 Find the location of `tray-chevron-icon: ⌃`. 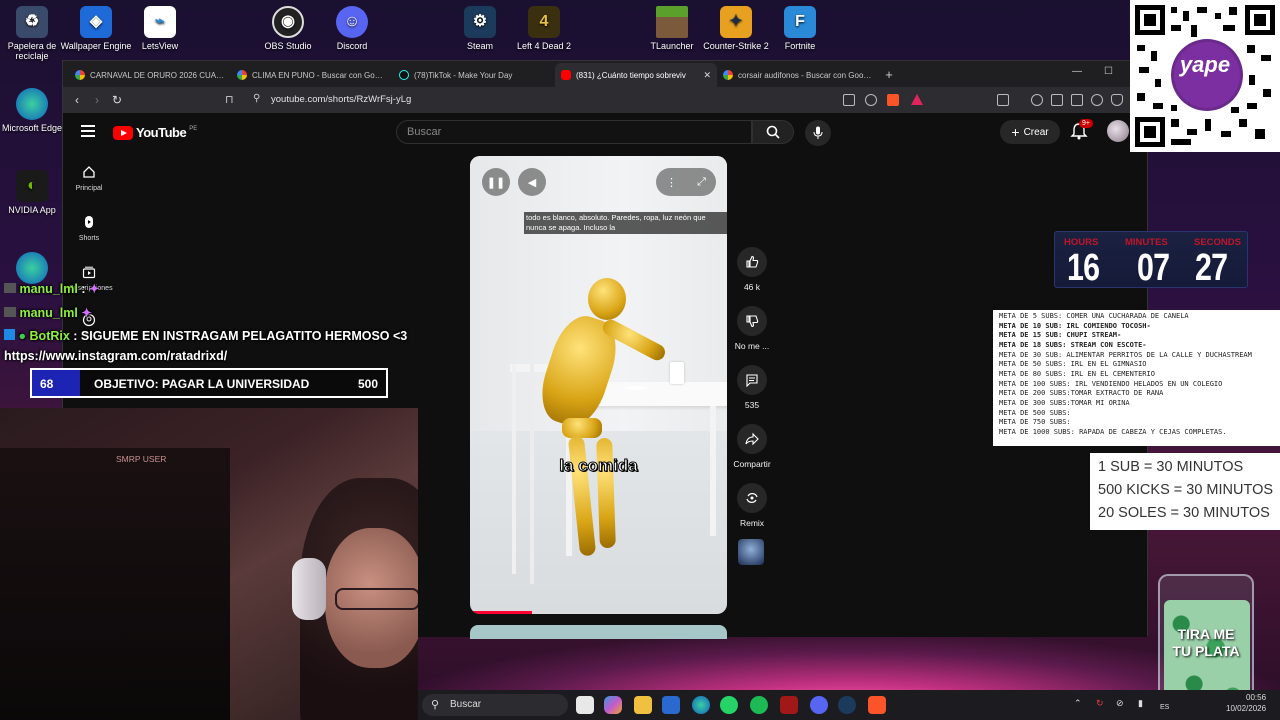

tray-chevron-icon: ⌃ is located at coordinates (1078, 703).